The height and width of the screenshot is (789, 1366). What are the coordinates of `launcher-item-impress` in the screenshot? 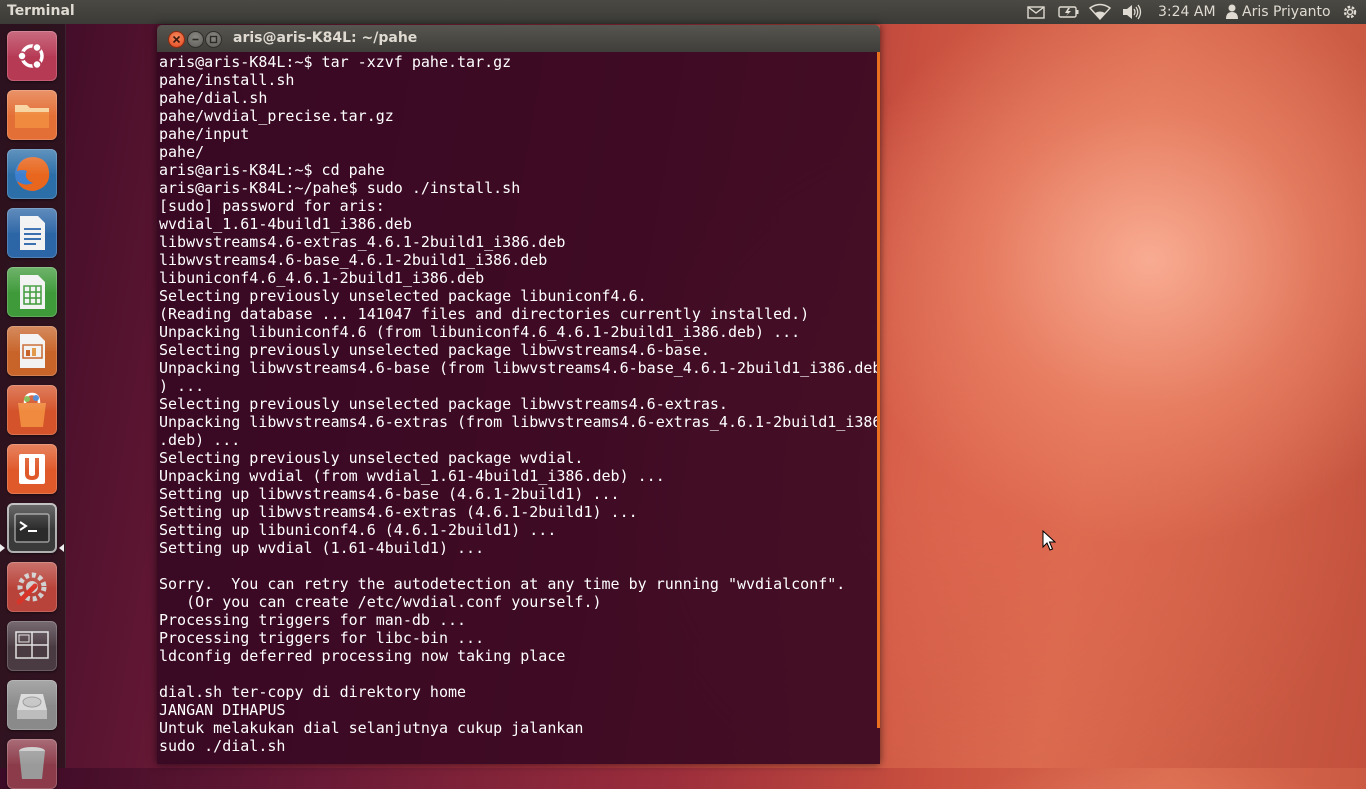 It's located at (32, 351).